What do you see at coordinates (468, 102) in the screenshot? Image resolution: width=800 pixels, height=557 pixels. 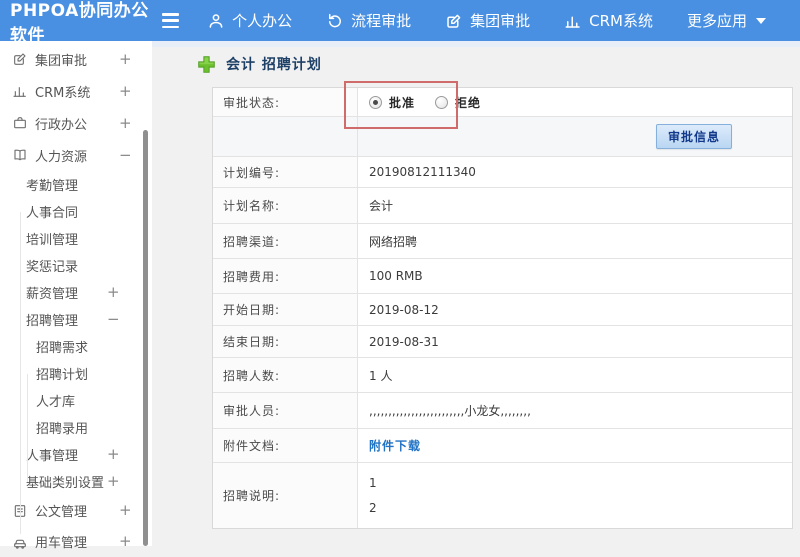 I see `radio-reject-label: 拒绝` at bounding box center [468, 102].